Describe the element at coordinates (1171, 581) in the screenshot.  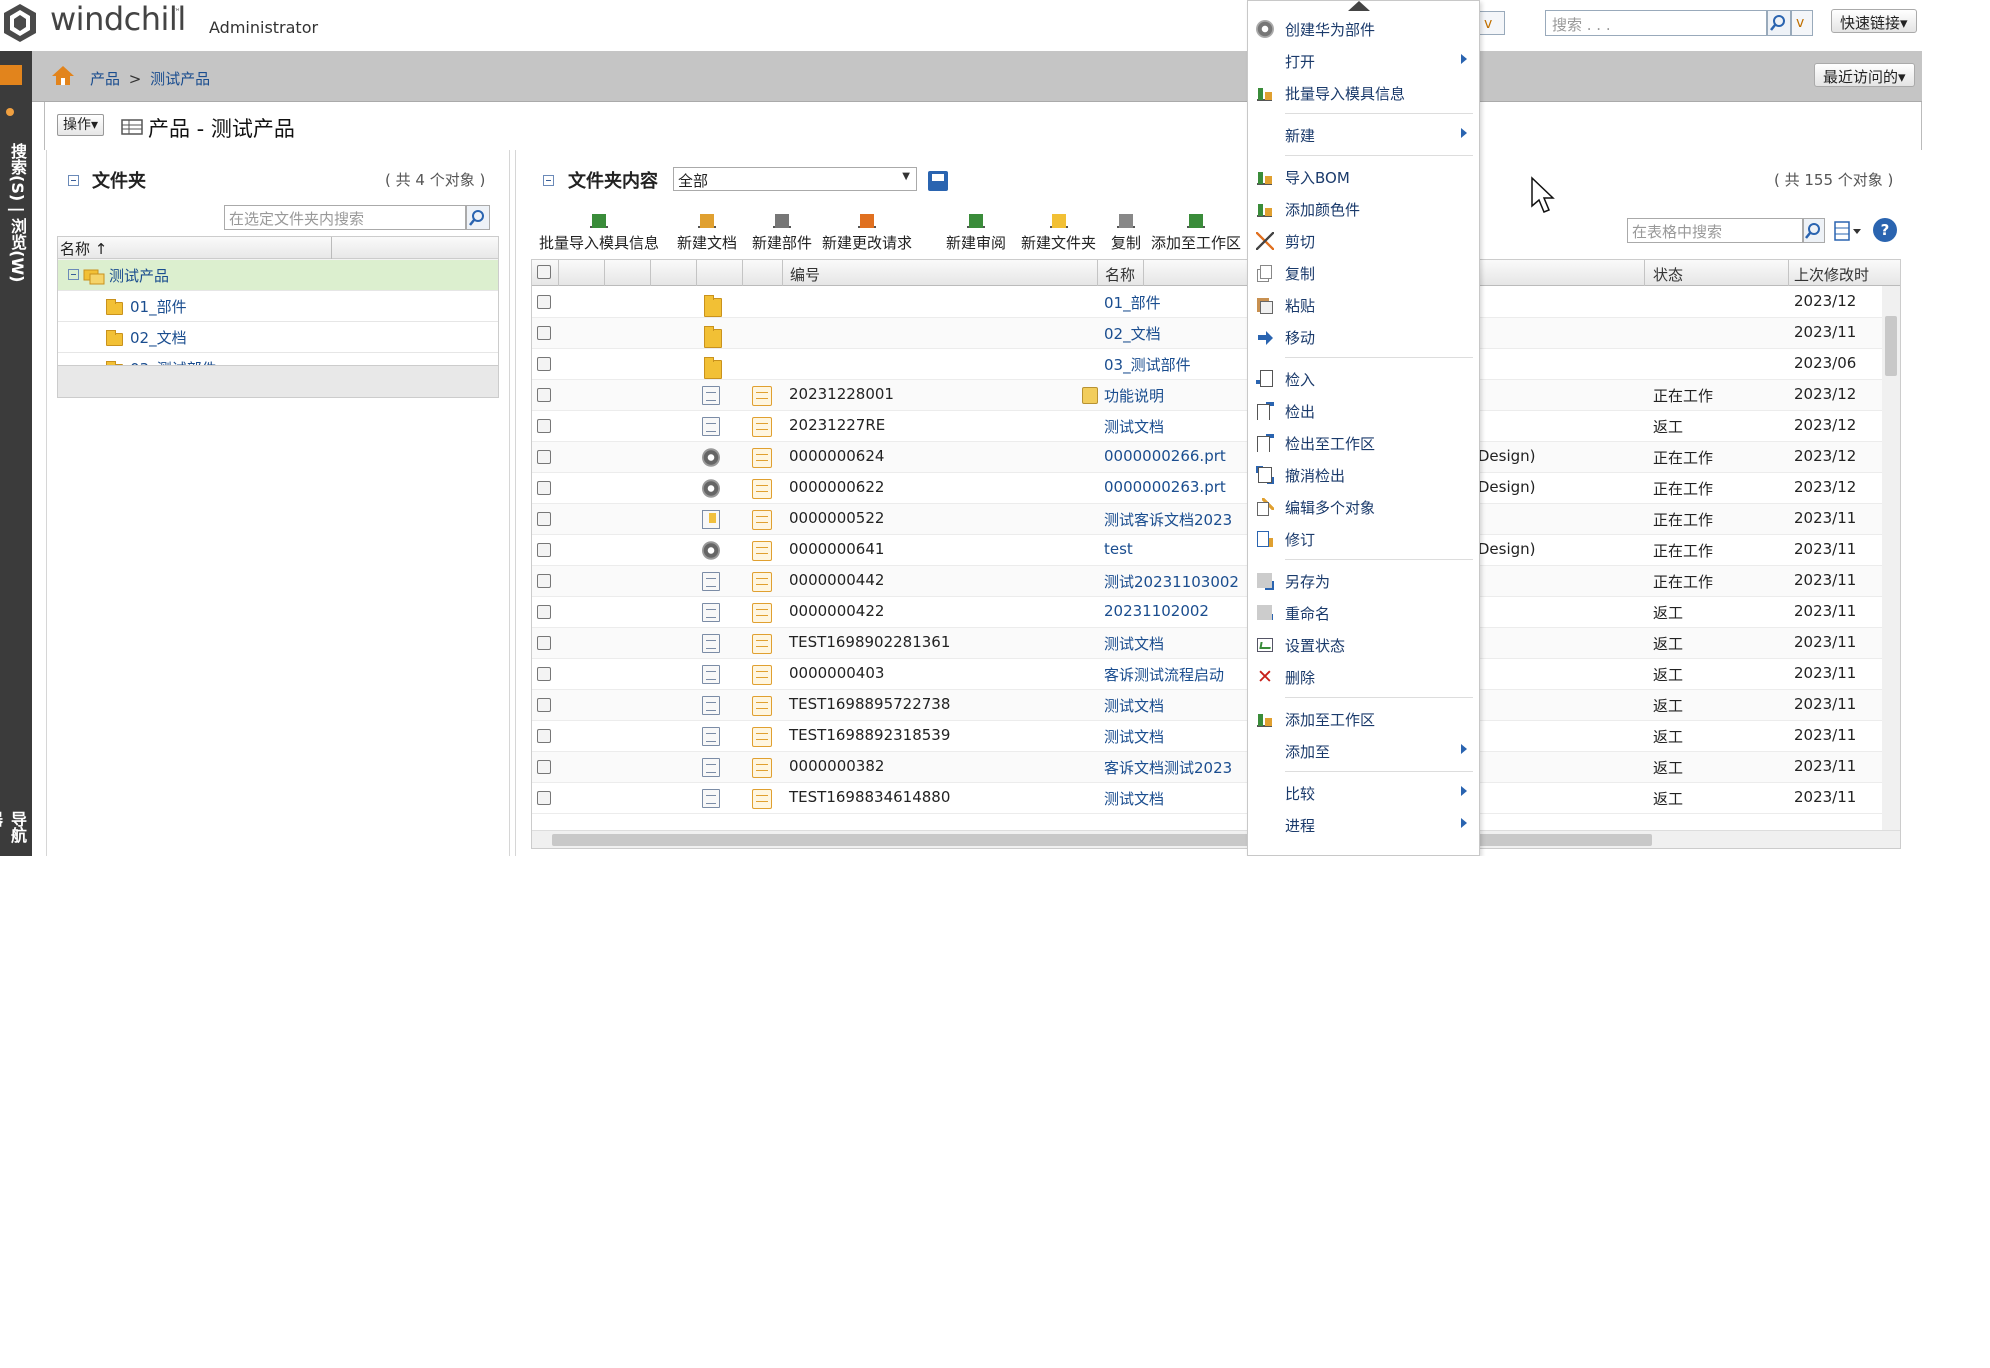
I see `cell-name-link: 测试20231103002` at that location.